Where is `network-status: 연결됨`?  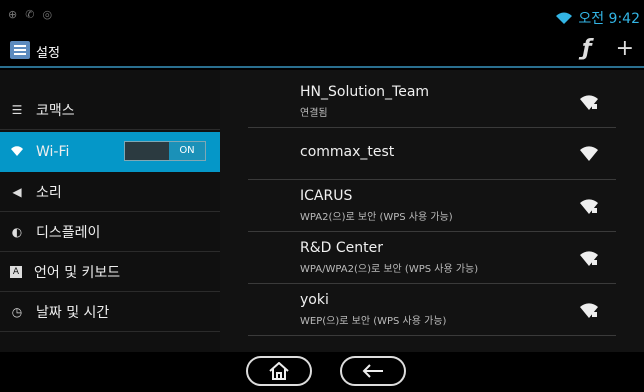 network-status: 연결됨 is located at coordinates (314, 113).